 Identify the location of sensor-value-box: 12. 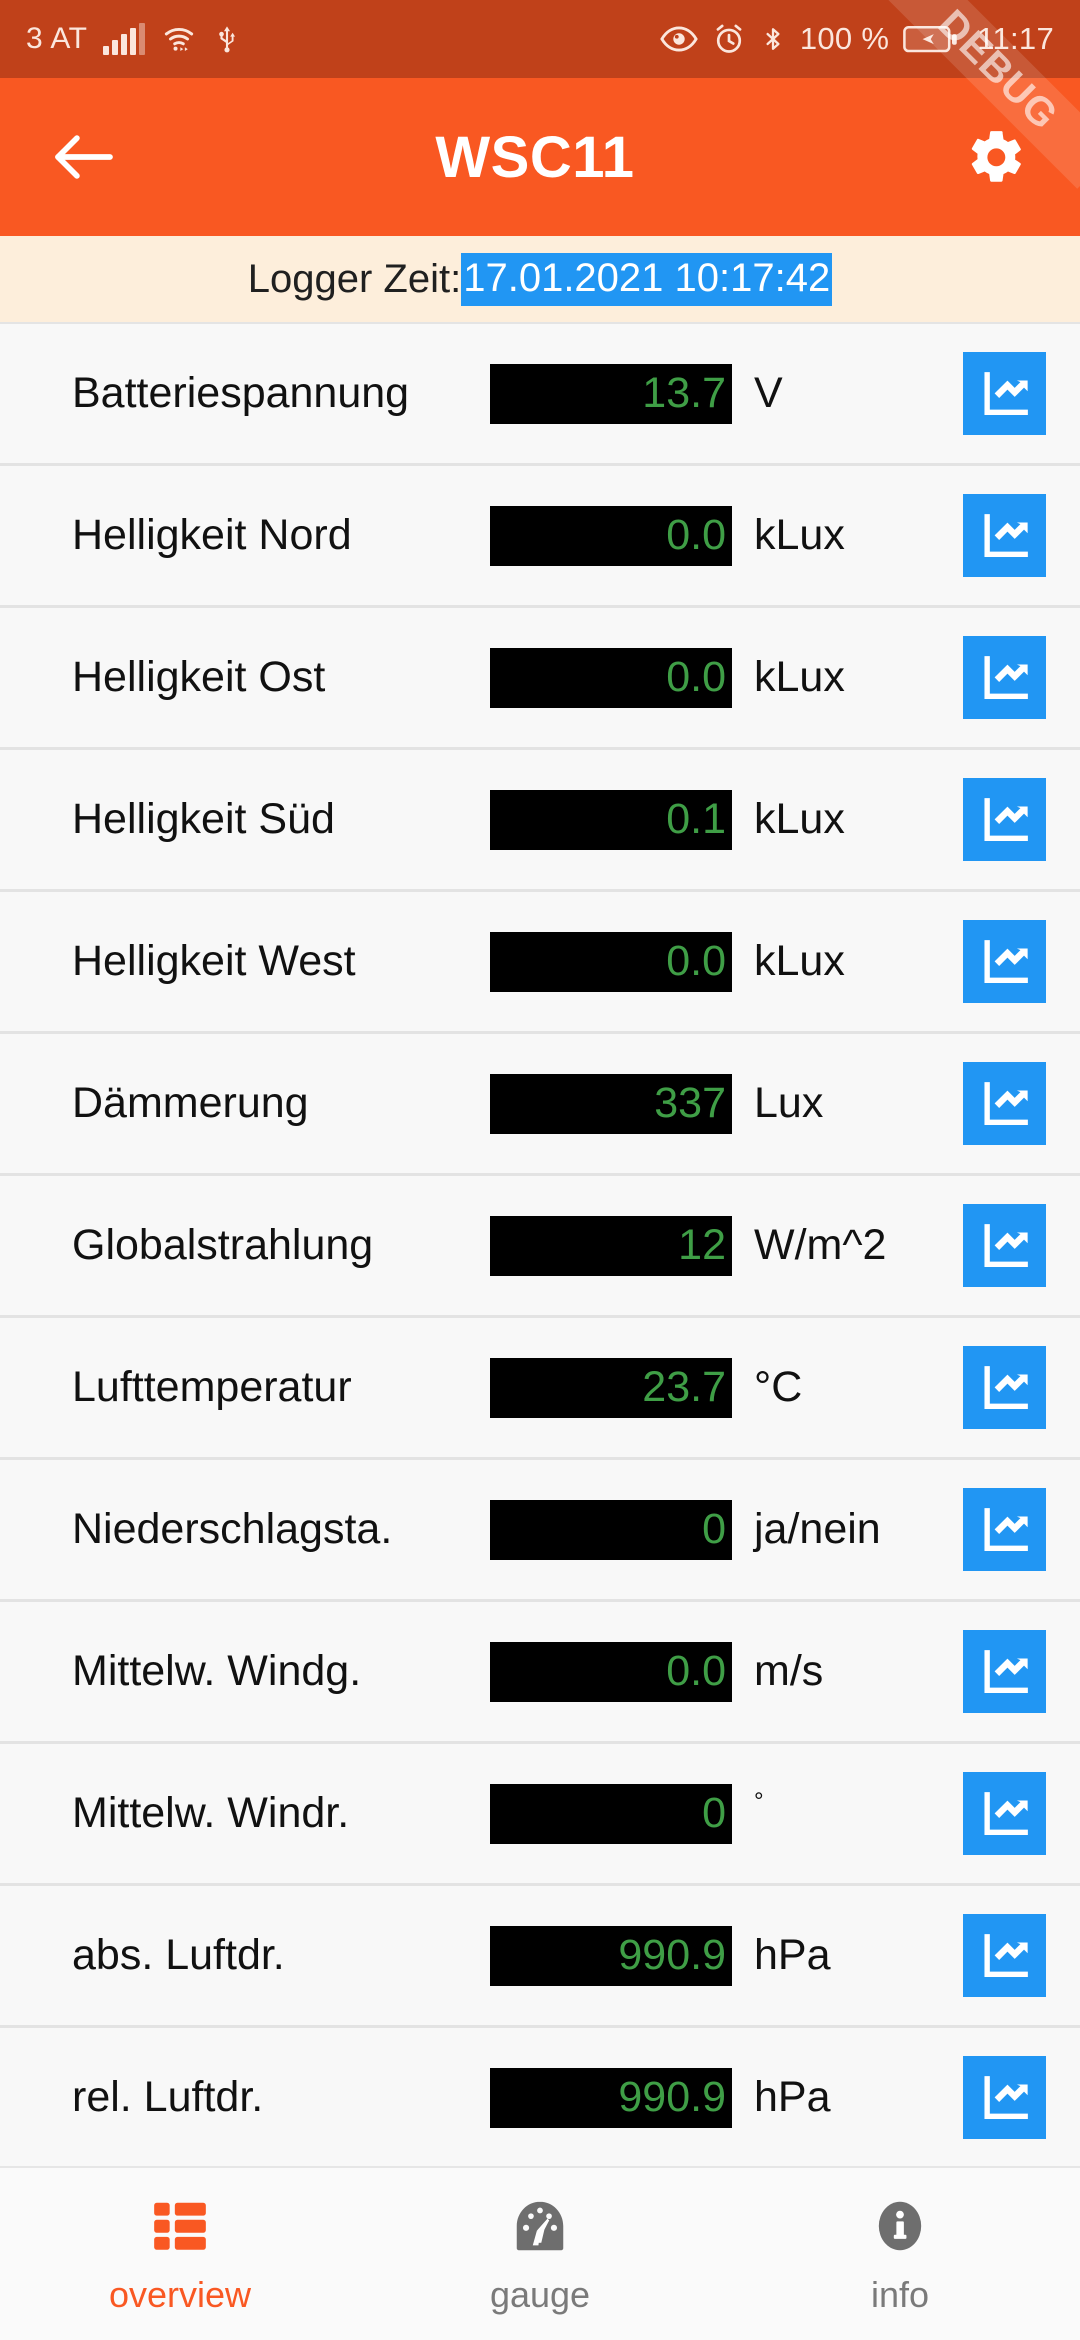
(611, 1245).